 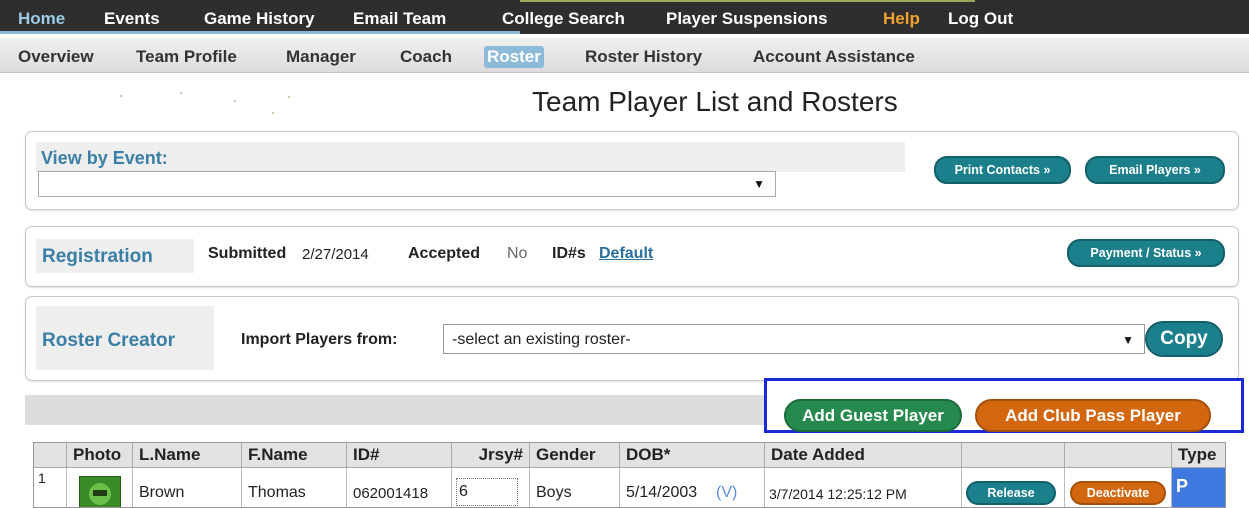 I want to click on print-contacts-button: Print Contacts », so click(x=1002, y=170).